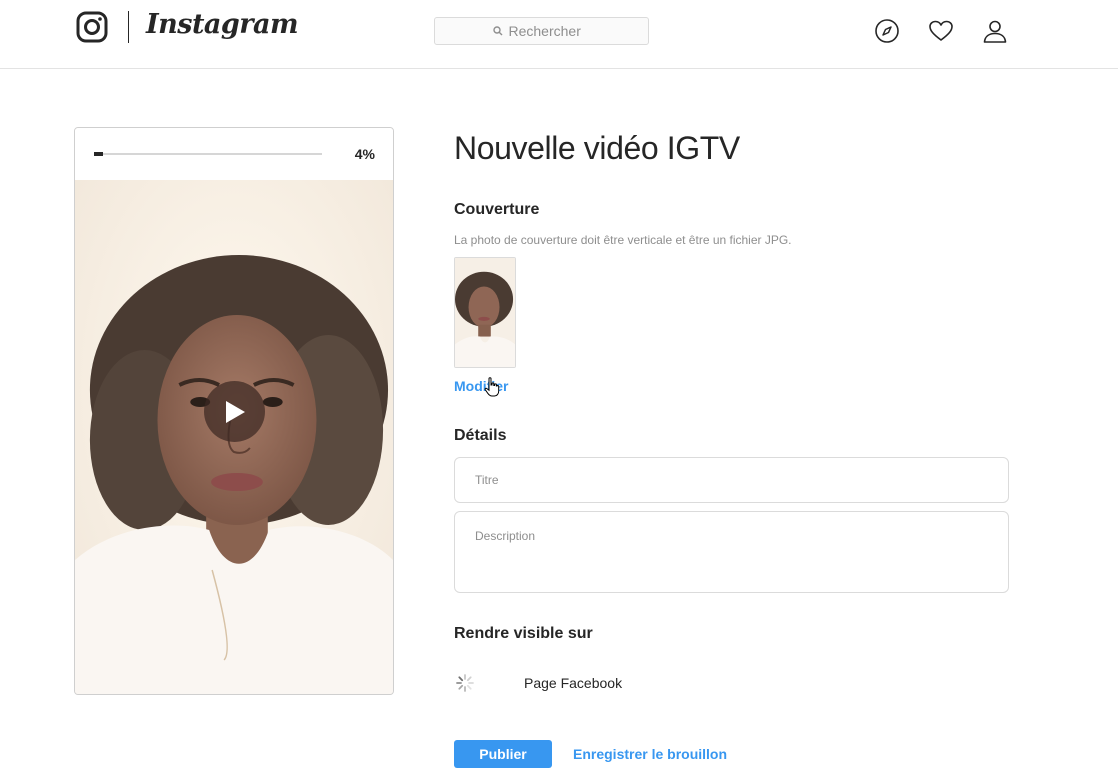  I want to click on modify-cover-link: Modifier, so click(481, 386).